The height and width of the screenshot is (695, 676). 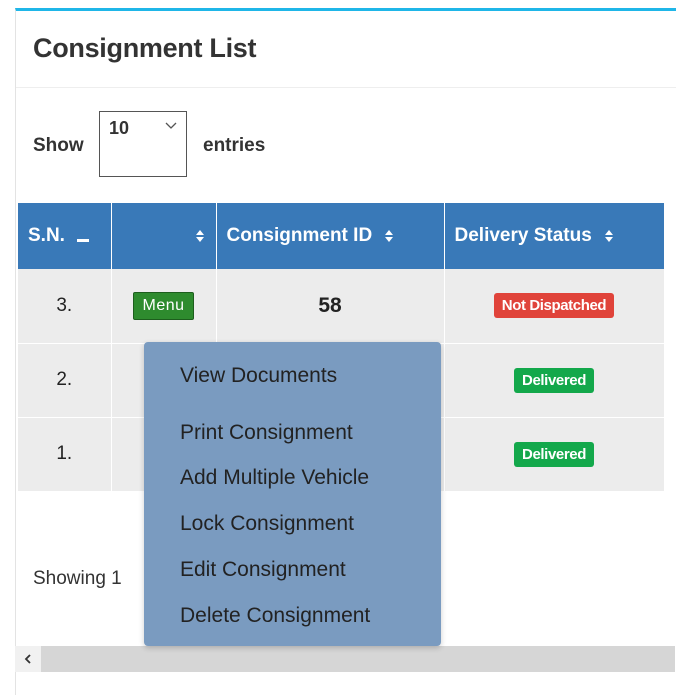 I want to click on menu-item-lock-consignment: Lock Consignment, so click(x=267, y=524).